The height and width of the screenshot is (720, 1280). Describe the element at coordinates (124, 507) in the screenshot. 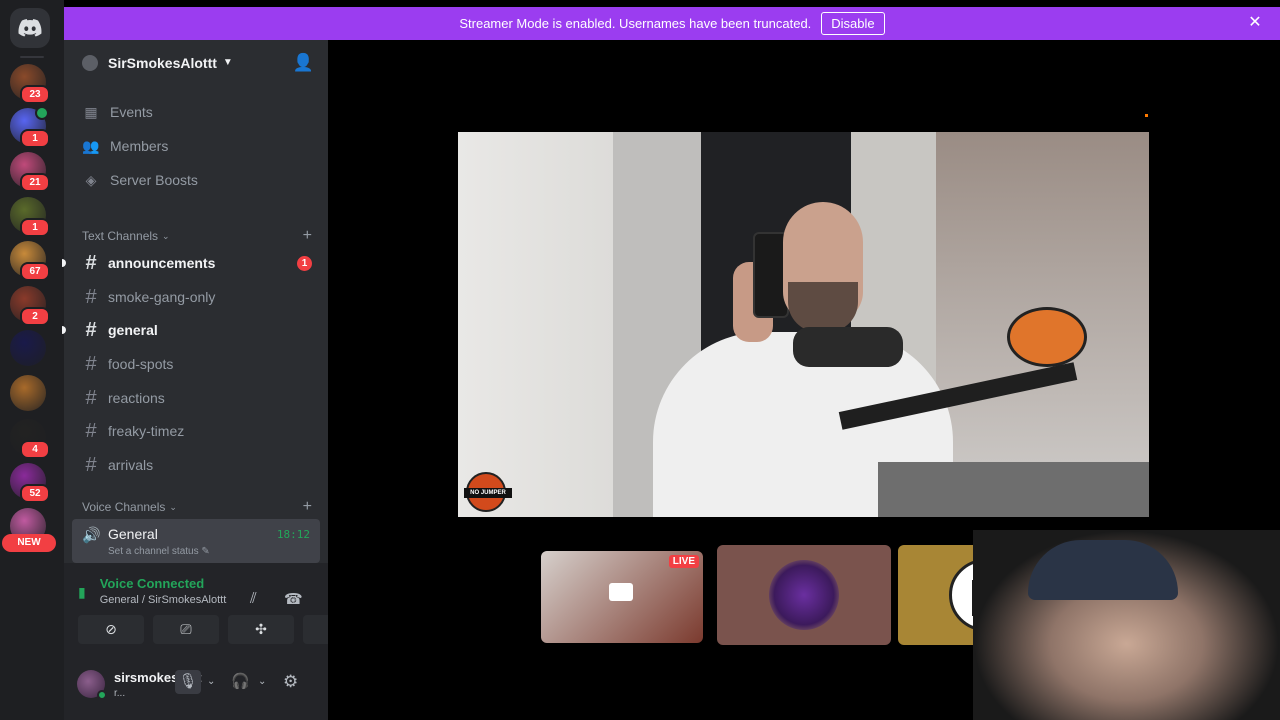

I see `voice-category-label: Voice Channels` at that location.